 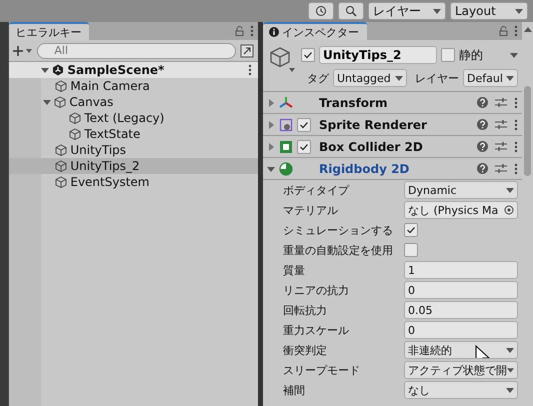 I want to click on dropdown: Dynamic, so click(x=461, y=190).